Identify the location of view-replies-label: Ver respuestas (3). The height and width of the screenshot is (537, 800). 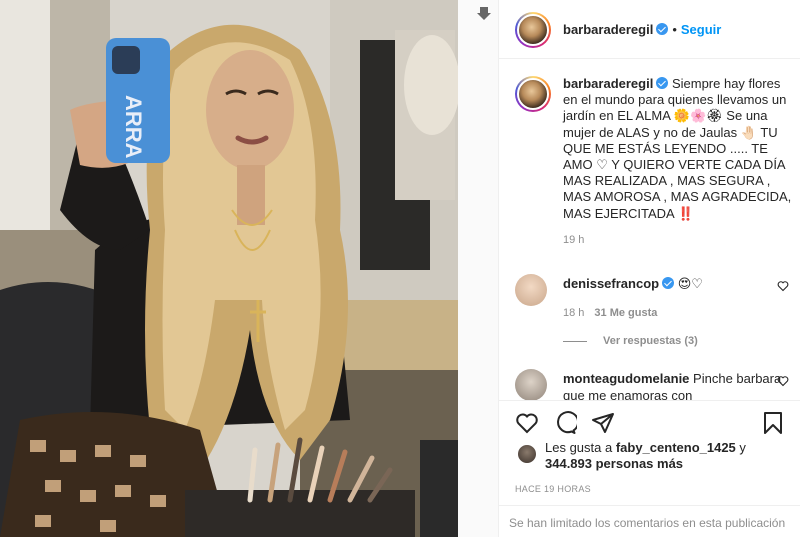
(650, 341).